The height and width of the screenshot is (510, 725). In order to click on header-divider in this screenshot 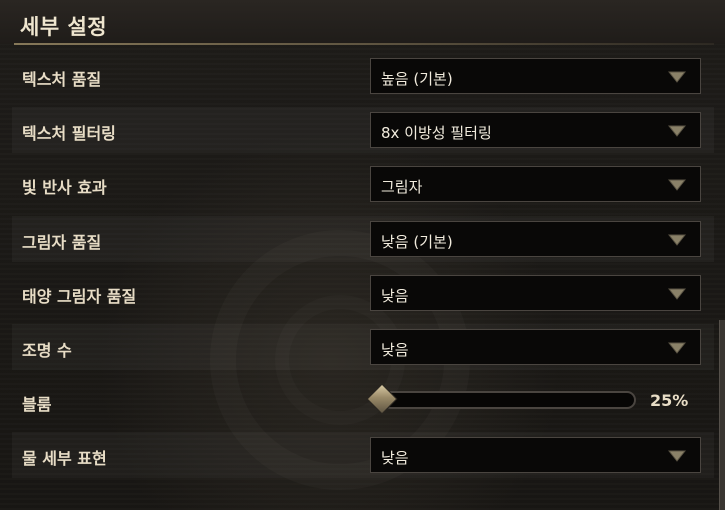, I will do `click(364, 44)`.